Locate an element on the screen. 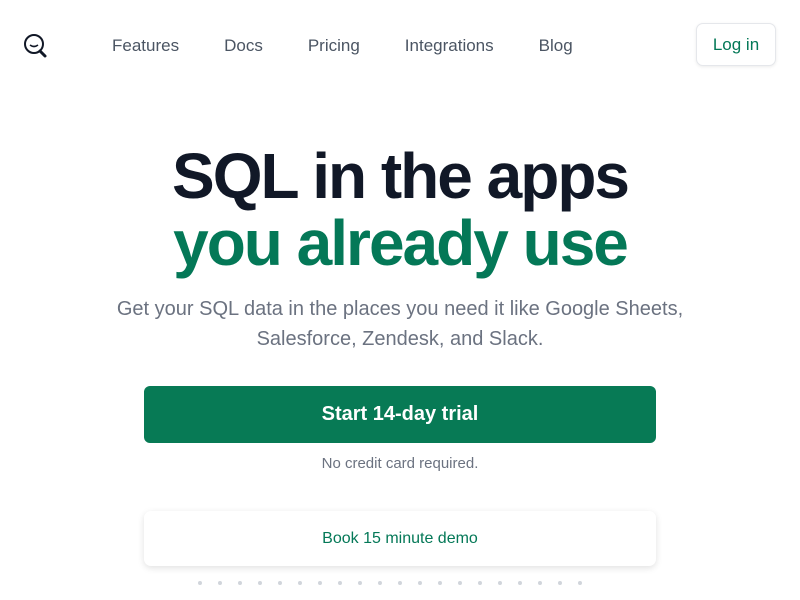 This screenshot has height=600, width=800. hero-title-line2: you already use is located at coordinates (401, 243).